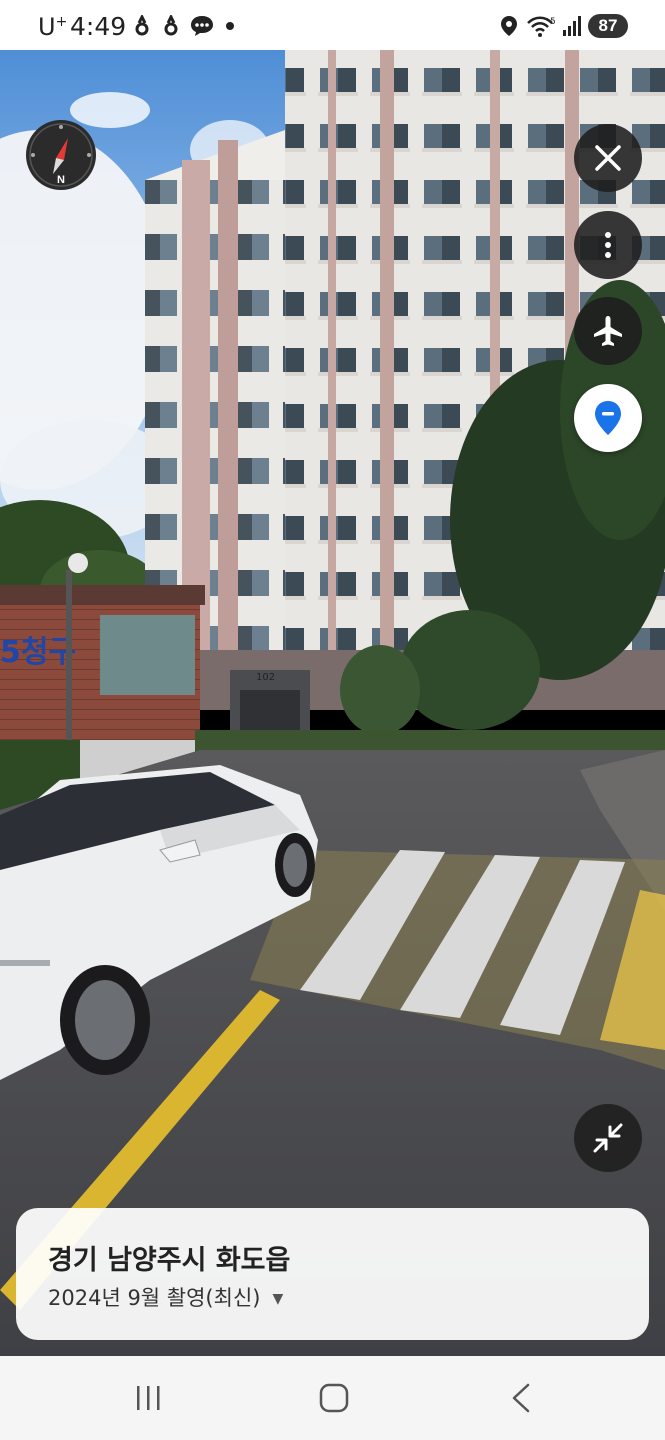 Image resolution: width=665 pixels, height=1440 pixels. I want to click on message-icon, so click(202, 26).